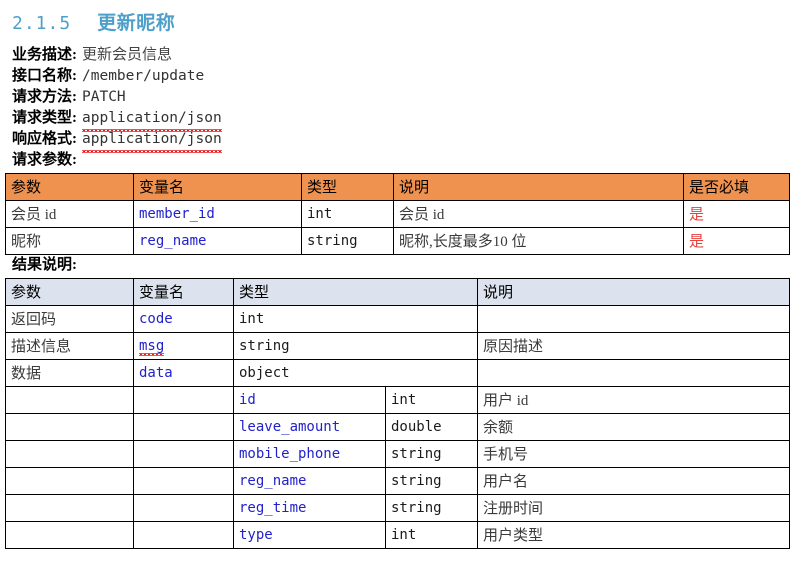 The height and width of the screenshot is (581, 794). What do you see at coordinates (431, 481) in the screenshot?
I see `nested-row-3-type: string` at bounding box center [431, 481].